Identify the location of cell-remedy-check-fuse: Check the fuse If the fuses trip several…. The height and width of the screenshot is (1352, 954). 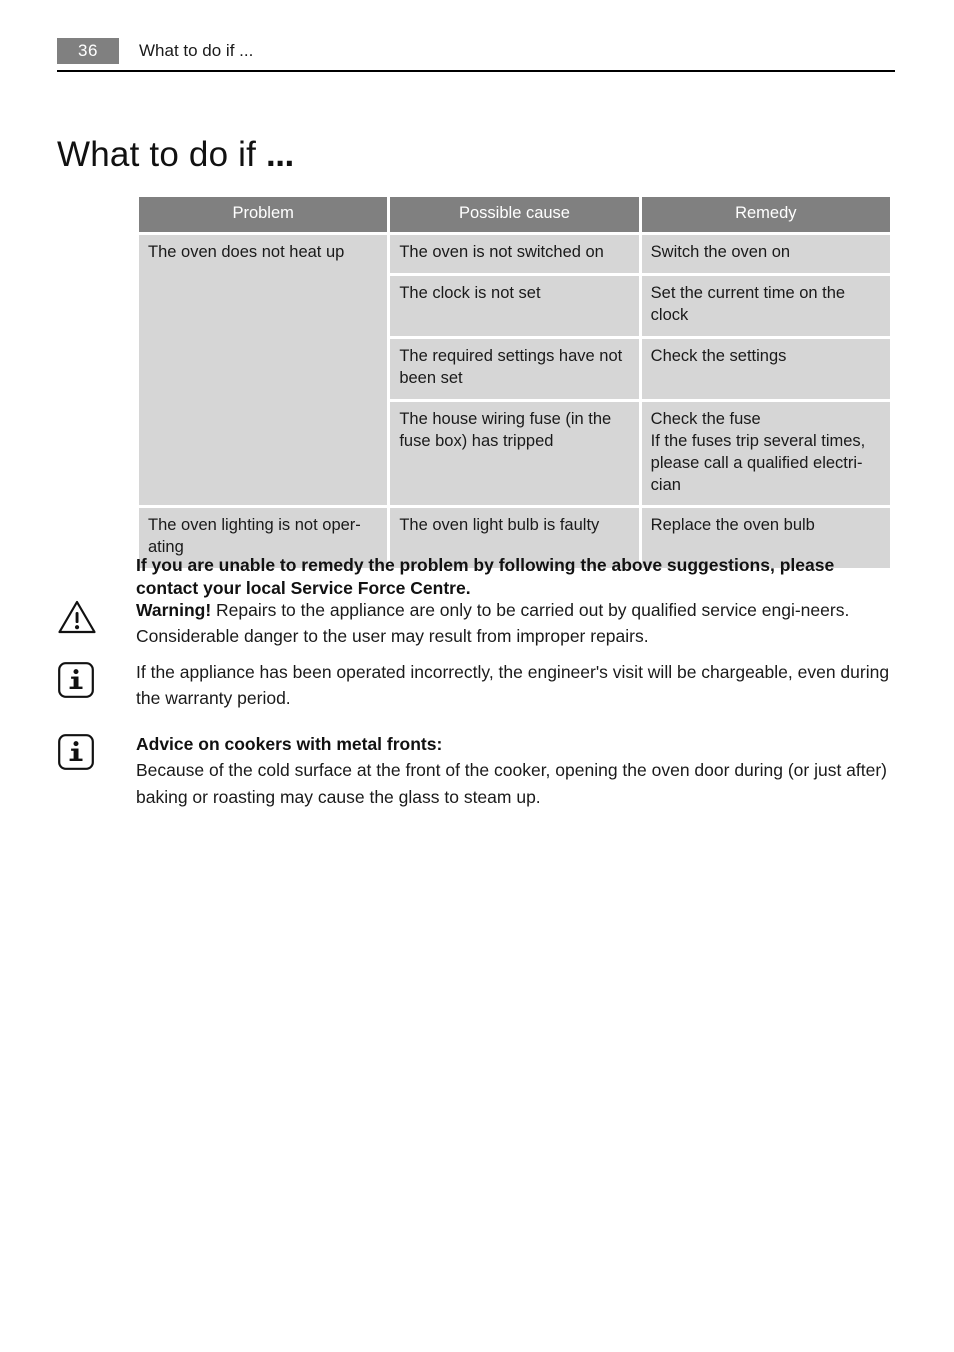
(765, 453).